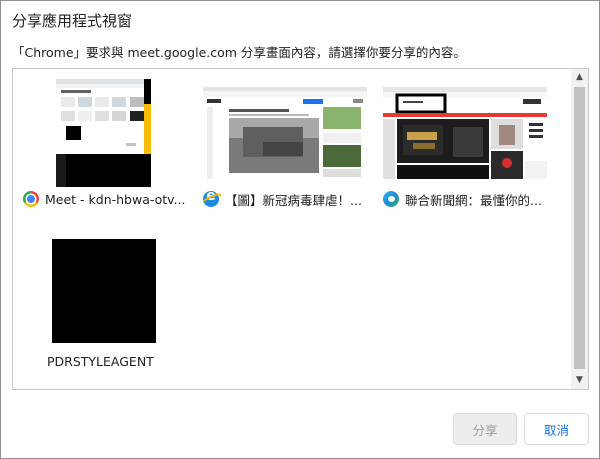  Describe the element at coordinates (211, 198) in the screenshot. I see `internet-explorer-icon` at that location.